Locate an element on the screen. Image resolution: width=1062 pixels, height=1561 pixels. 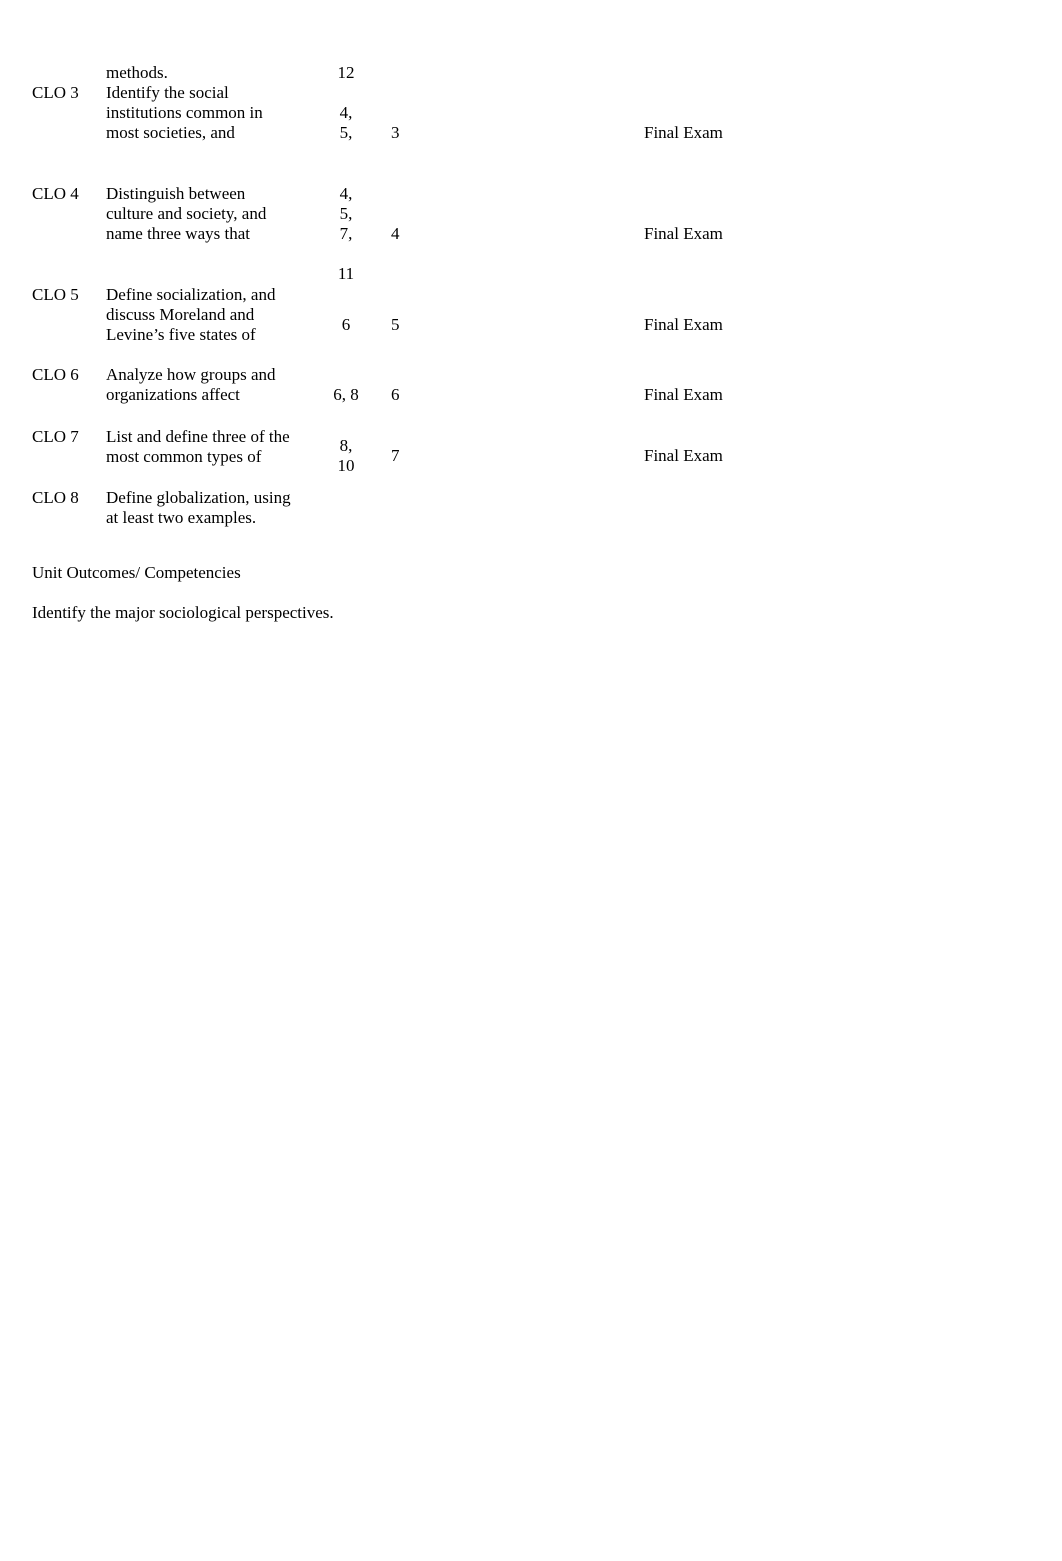
description-line: Levine’s five states of is located at coordinates (181, 334).